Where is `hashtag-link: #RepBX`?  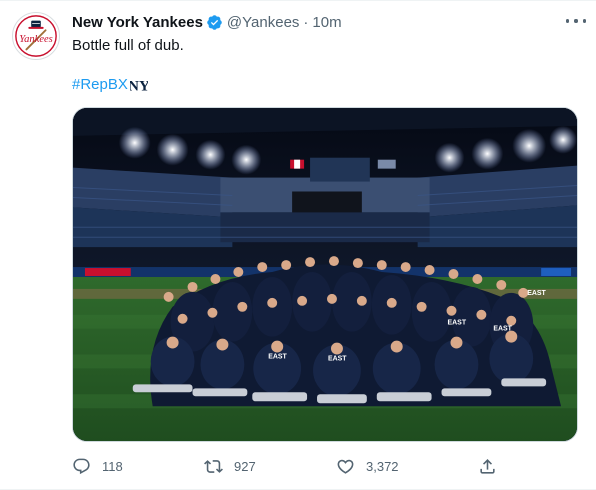 hashtag-link: #RepBX is located at coordinates (100, 85).